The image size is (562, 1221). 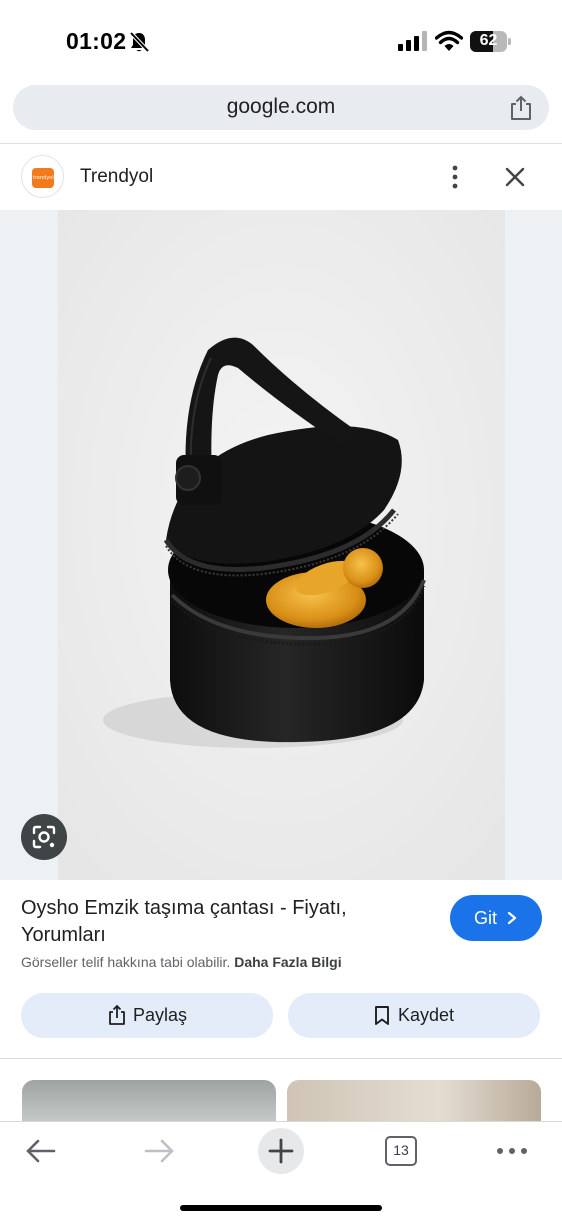 I want to click on battery-icon: 62, so click(x=491, y=41).